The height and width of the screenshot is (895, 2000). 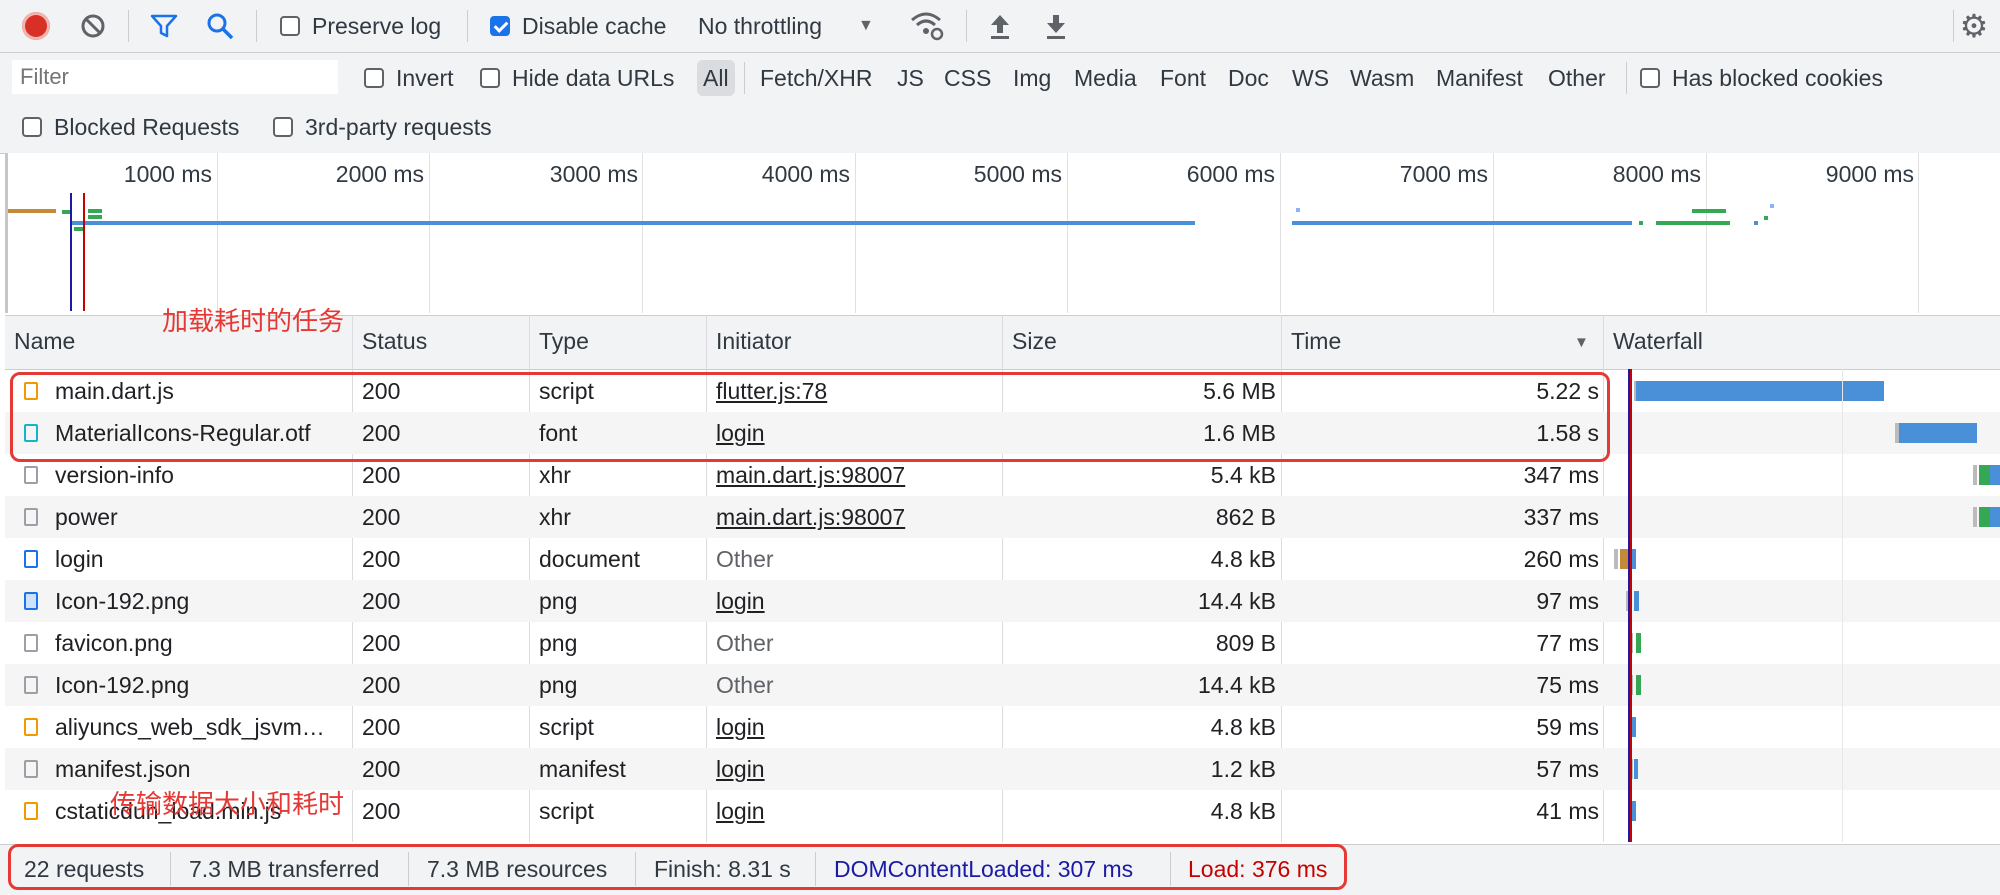 I want to click on request-time: 337 ms, so click(x=1561, y=517).